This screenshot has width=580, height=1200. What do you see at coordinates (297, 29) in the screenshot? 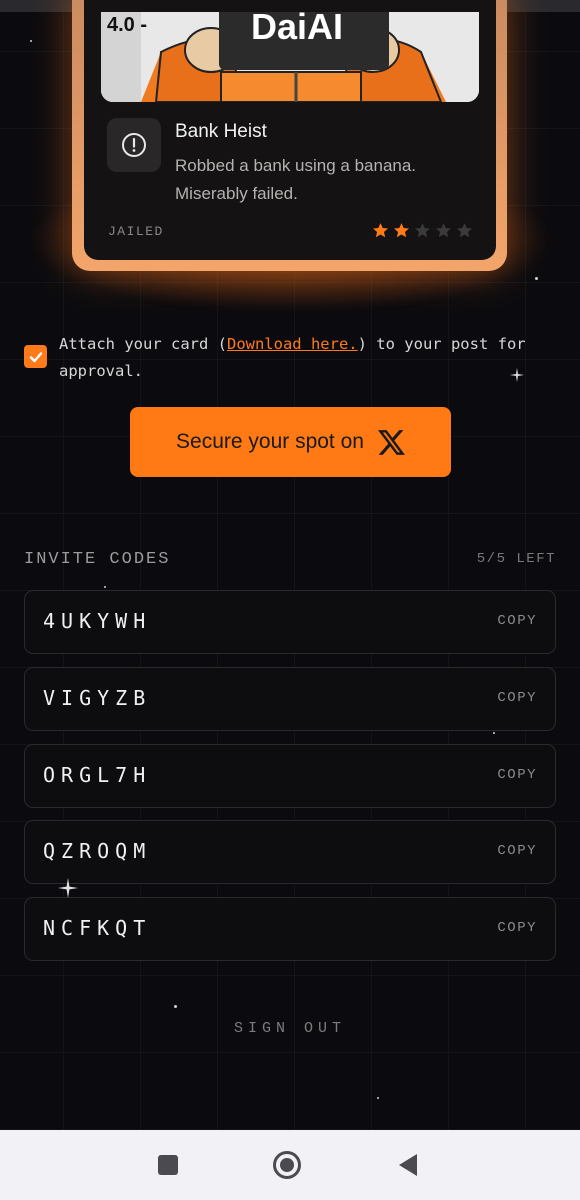
I see `mugshot-sign-text: DaiAI` at bounding box center [297, 29].